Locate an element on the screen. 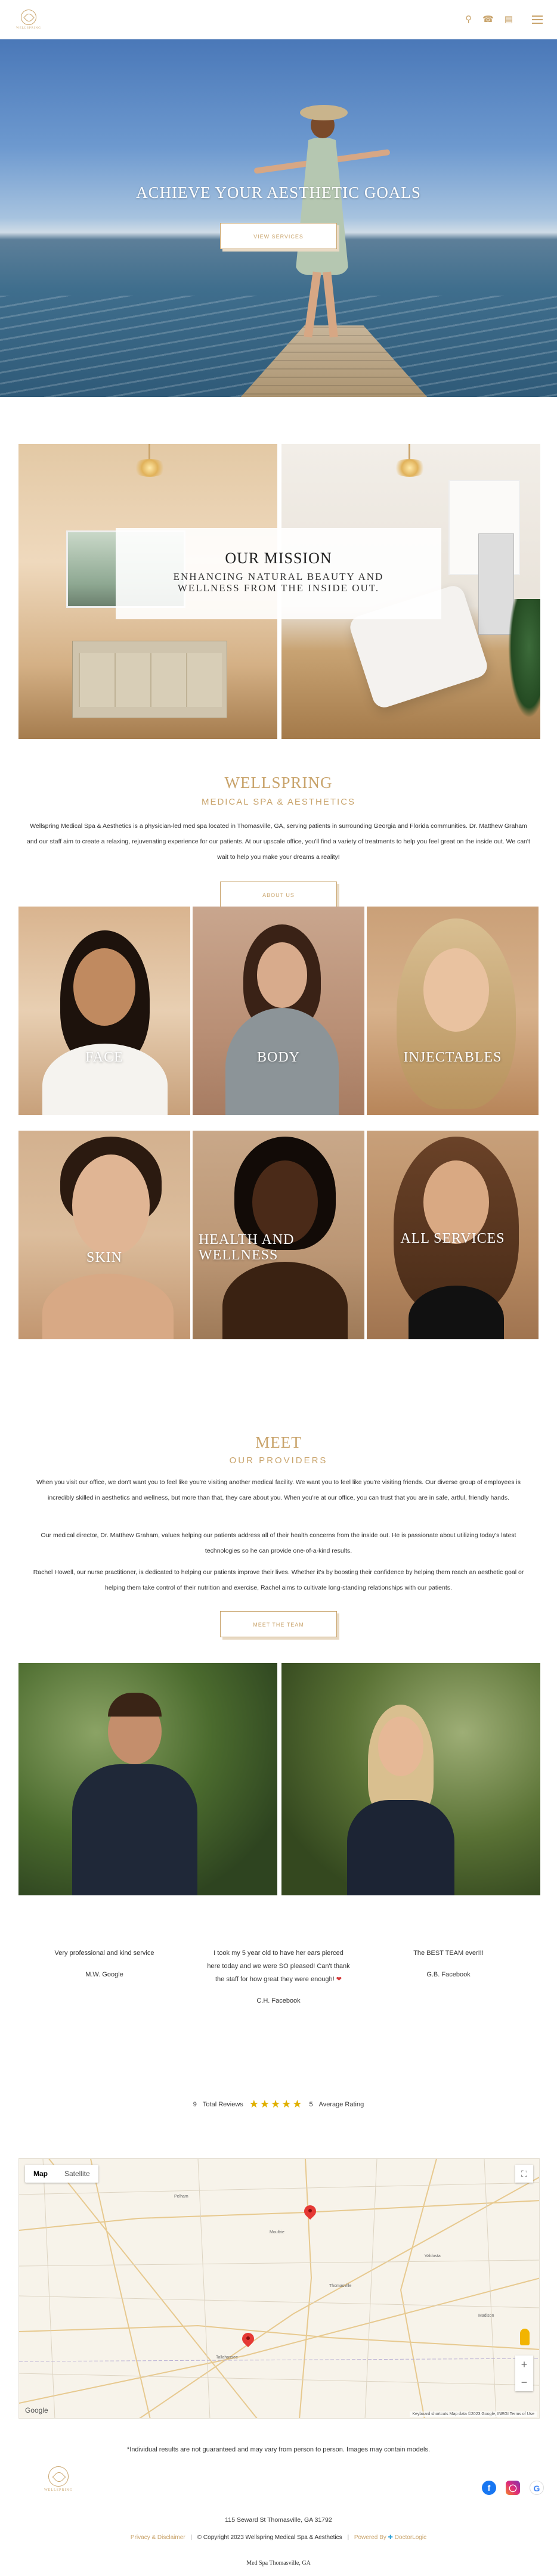 The height and width of the screenshot is (2576, 557). map-type-tabs: Map Satellite is located at coordinates (61, 2174).